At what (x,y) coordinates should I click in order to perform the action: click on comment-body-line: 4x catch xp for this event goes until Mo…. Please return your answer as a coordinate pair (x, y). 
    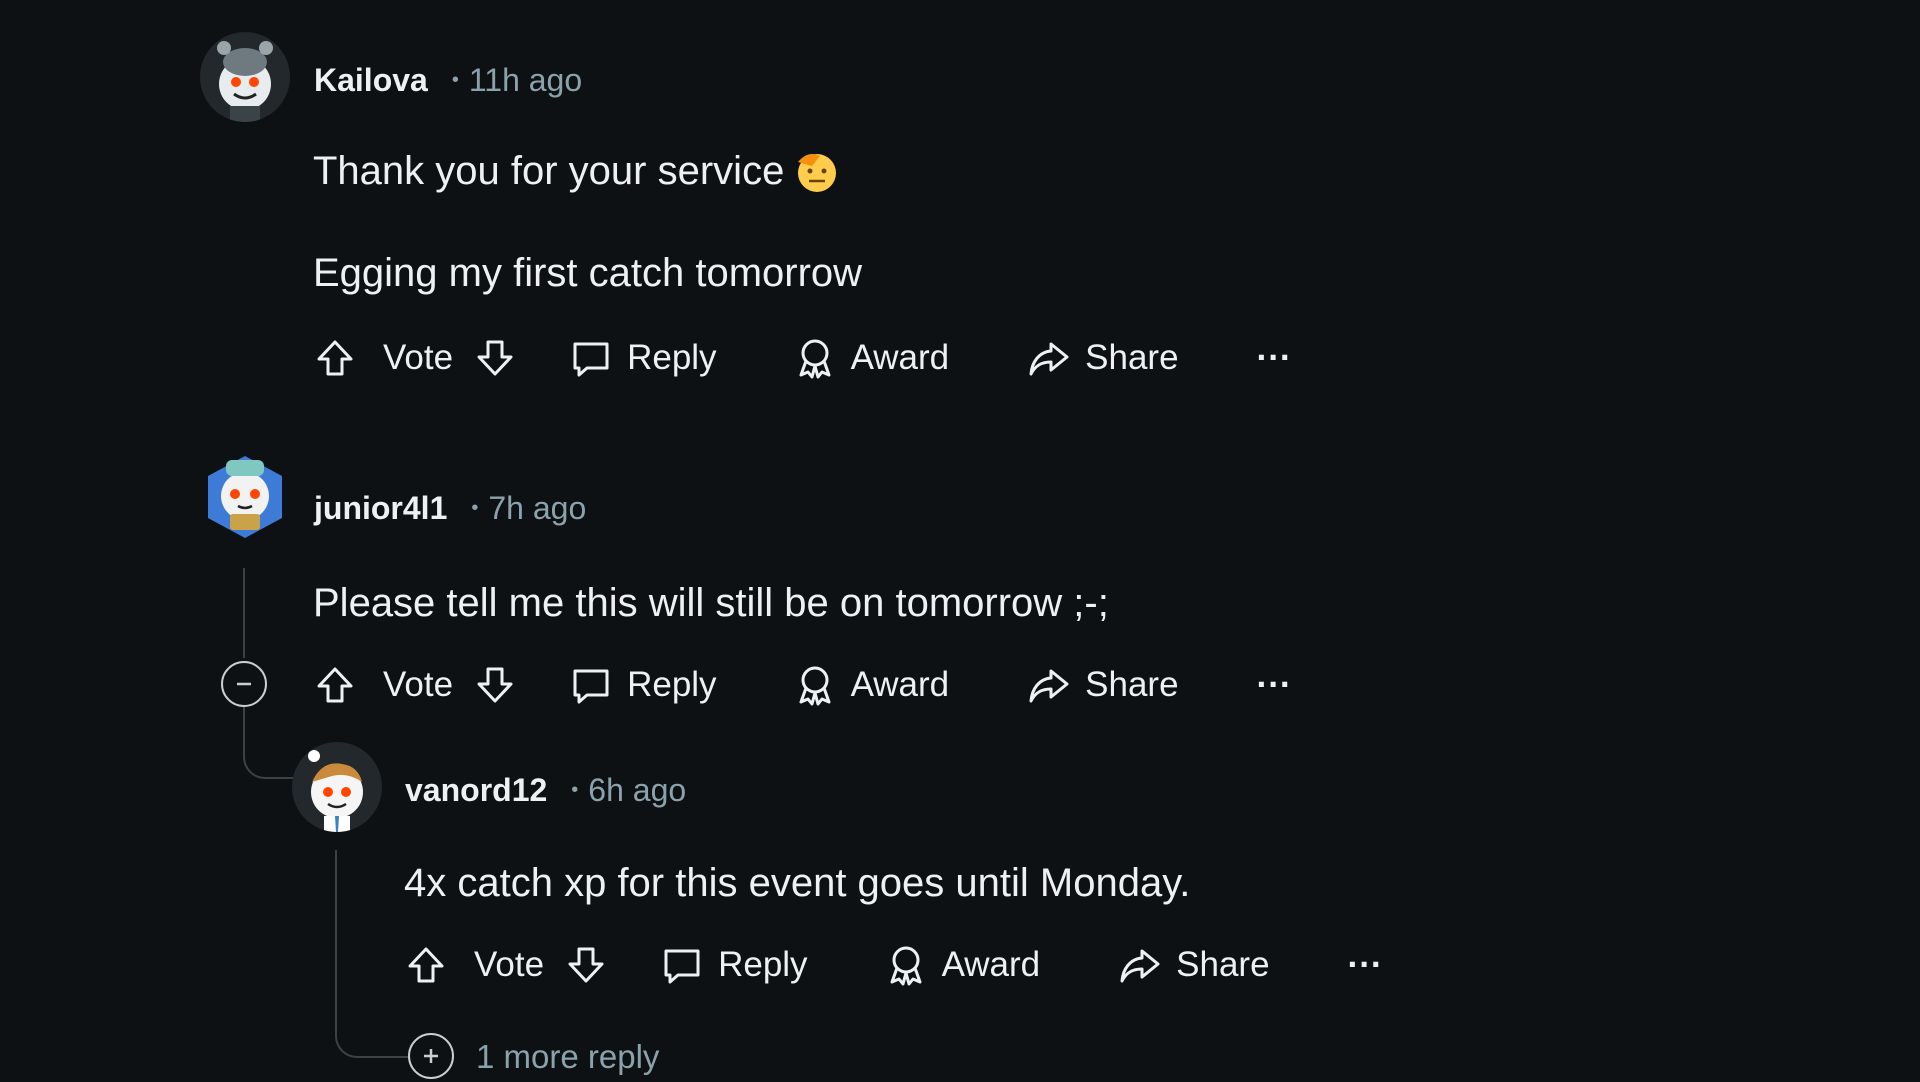
    Looking at the image, I should click on (797, 882).